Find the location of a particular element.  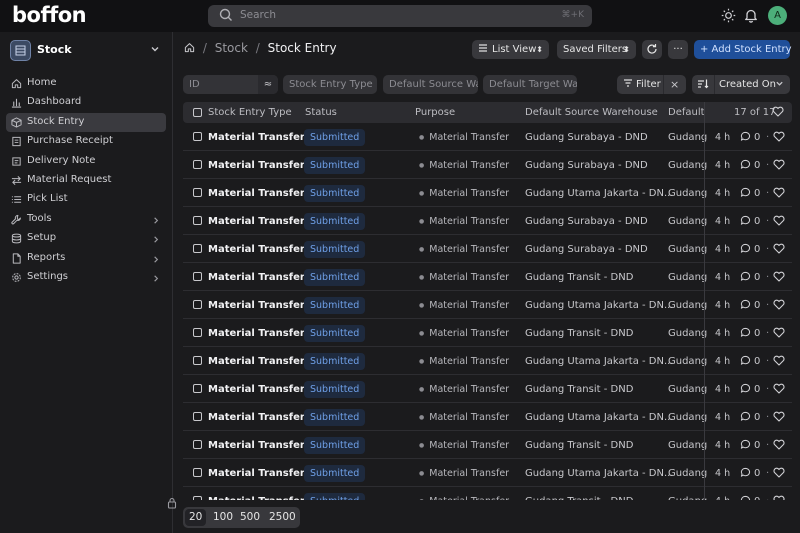

sidebar-item-home: Home is located at coordinates (86, 83).